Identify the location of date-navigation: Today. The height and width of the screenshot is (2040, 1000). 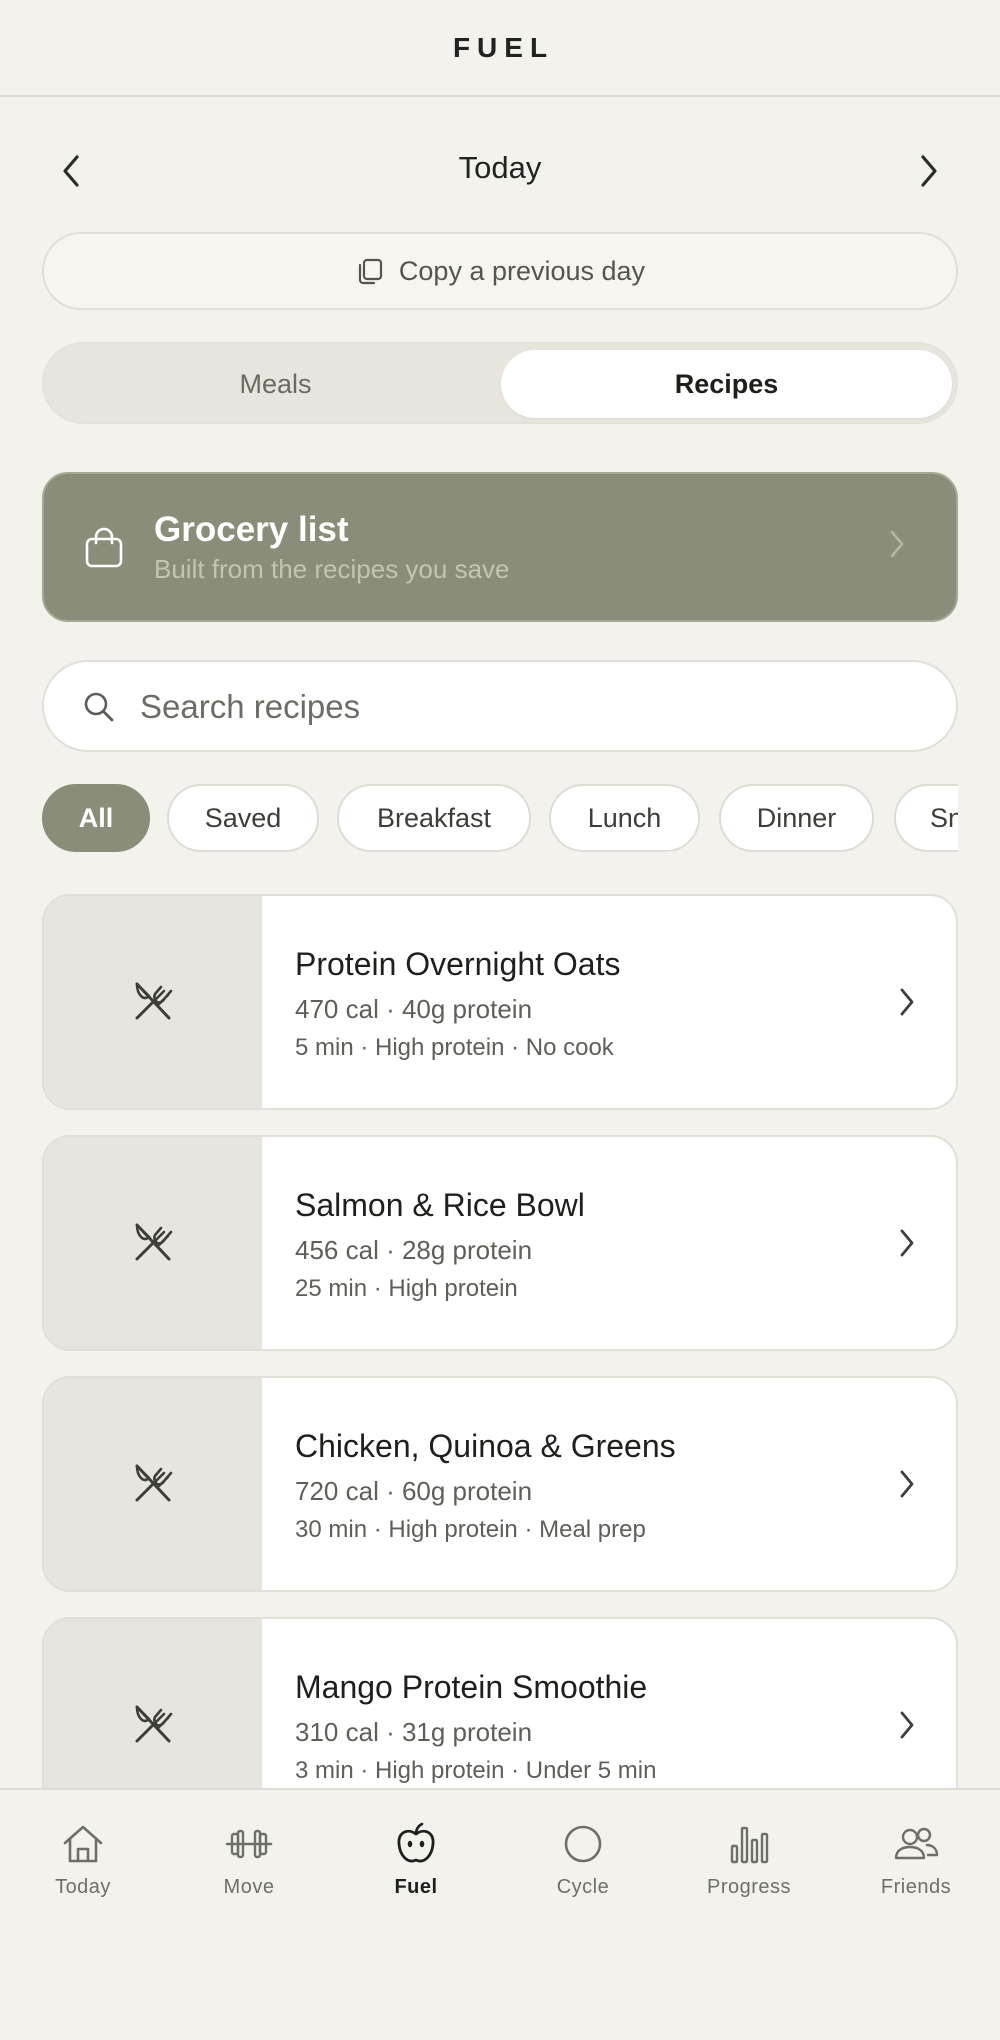
(500, 170).